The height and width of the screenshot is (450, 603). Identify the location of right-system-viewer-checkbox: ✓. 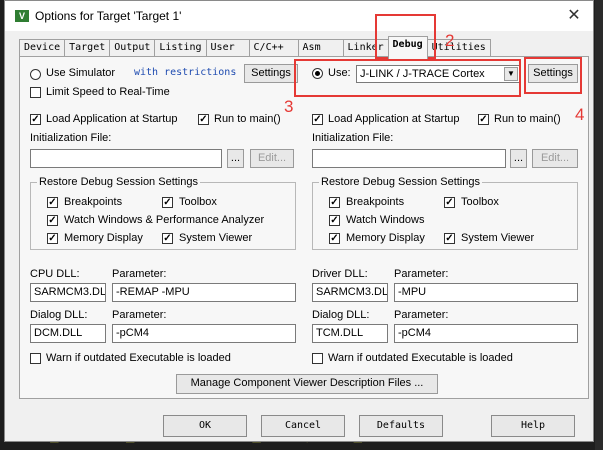
(449, 238).